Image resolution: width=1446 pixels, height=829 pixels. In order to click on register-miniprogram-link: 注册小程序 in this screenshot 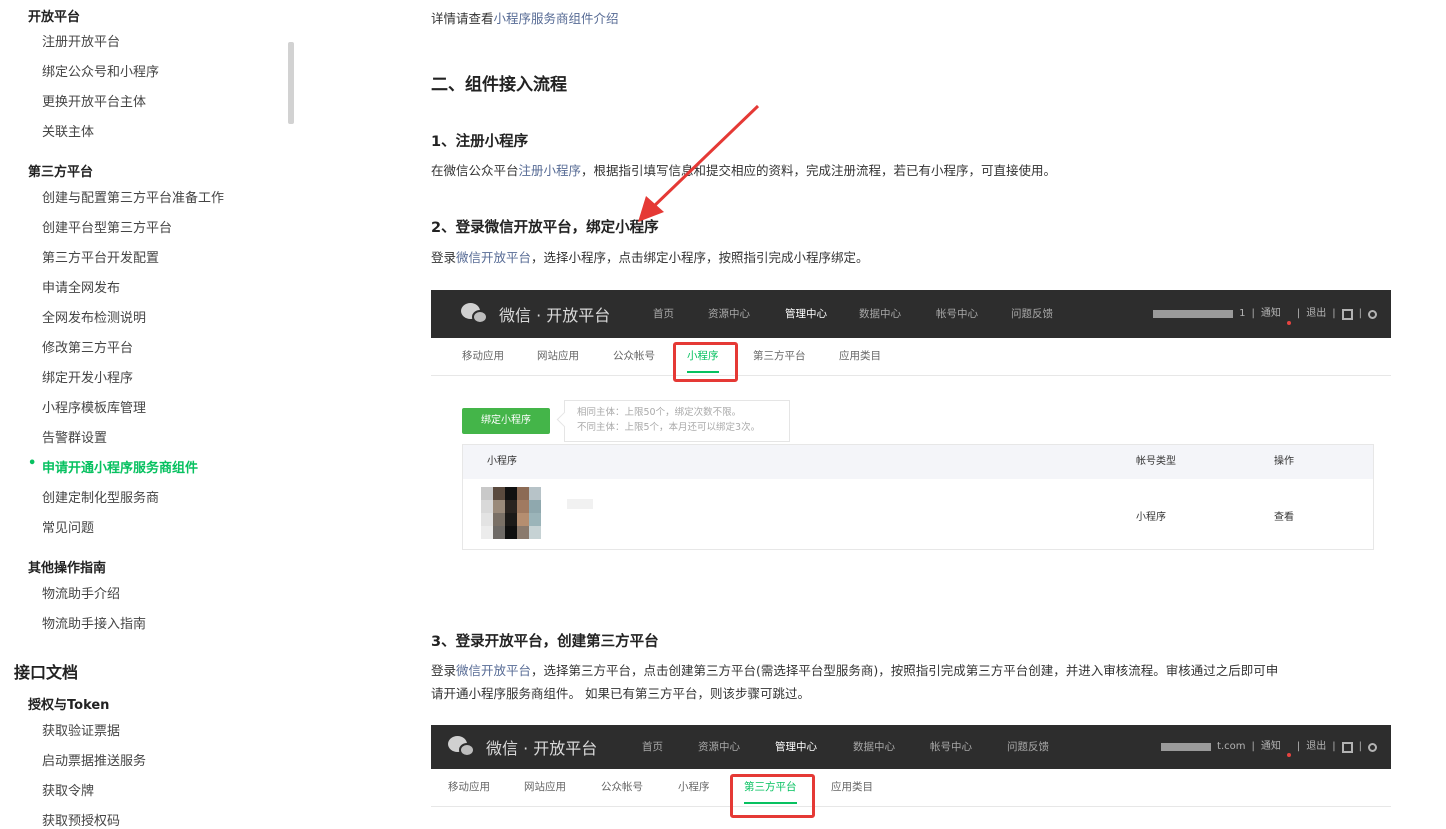, I will do `click(550, 170)`.